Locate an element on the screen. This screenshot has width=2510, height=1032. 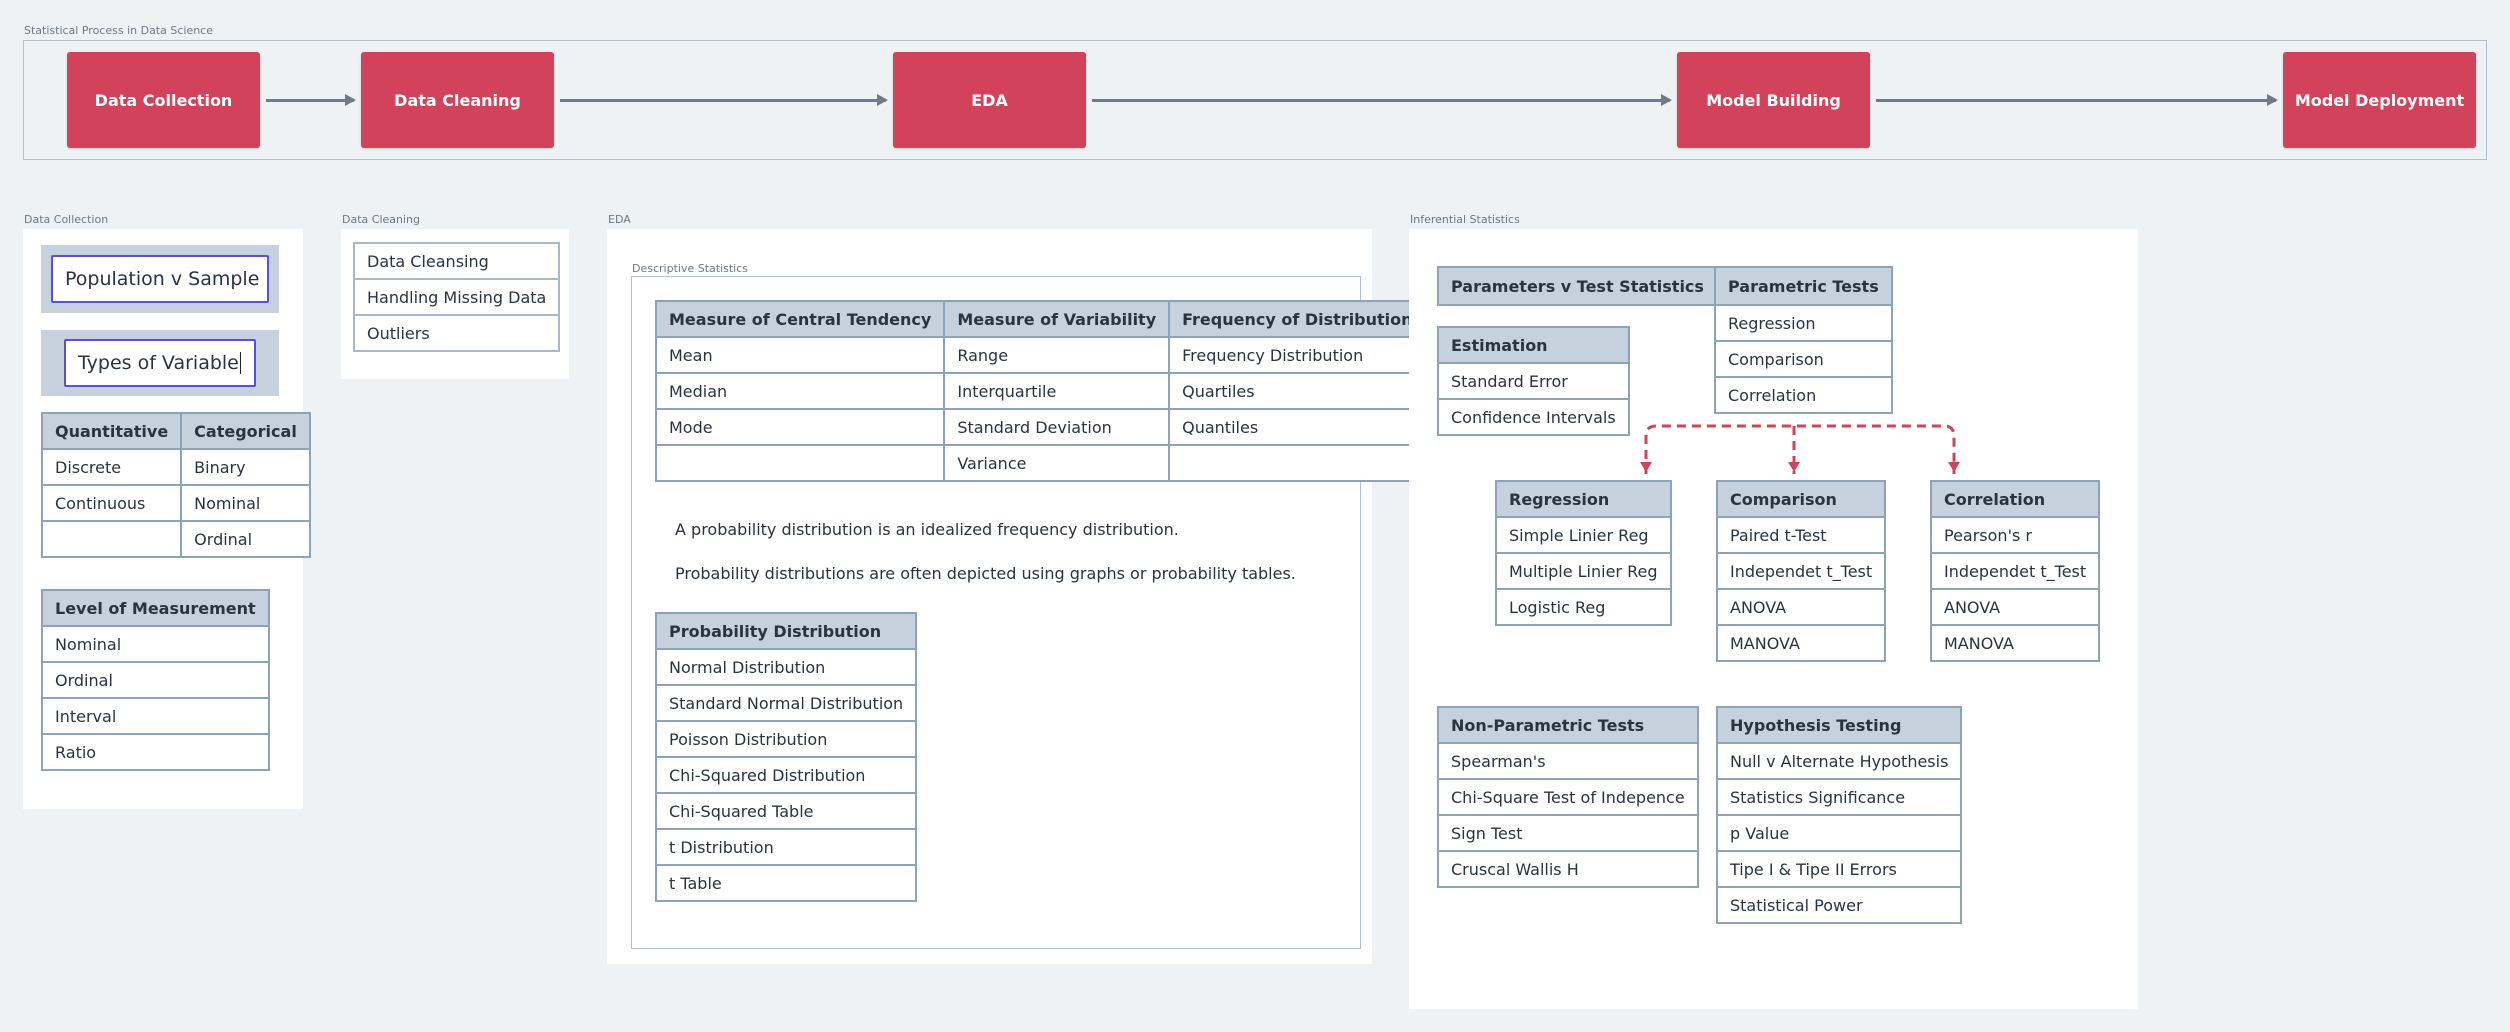
quantitative-header: Quantitative is located at coordinates (111, 431).